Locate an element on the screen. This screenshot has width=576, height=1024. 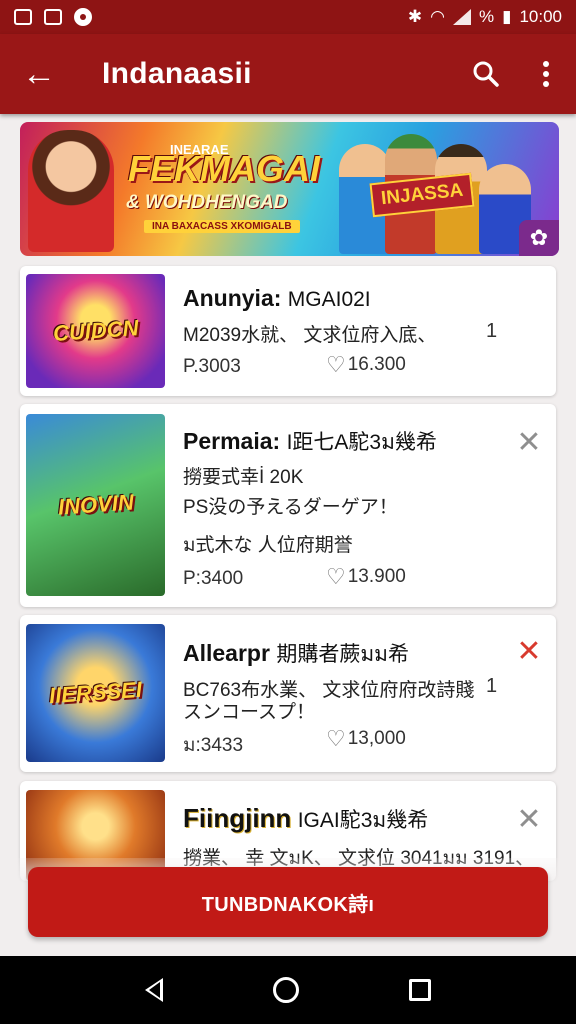
card-title: Permaia: I距七A駝3ม幾希 is located at coordinates (310, 442).